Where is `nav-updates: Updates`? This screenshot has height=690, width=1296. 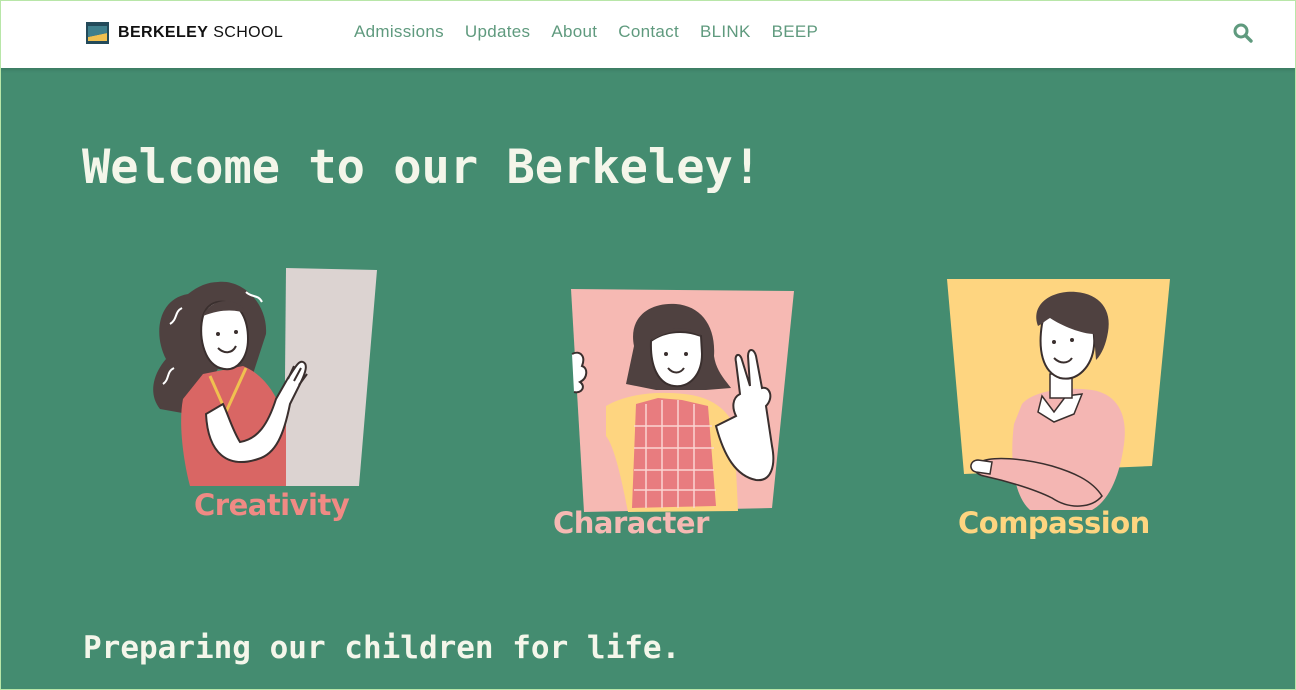
nav-updates: Updates is located at coordinates (497, 32).